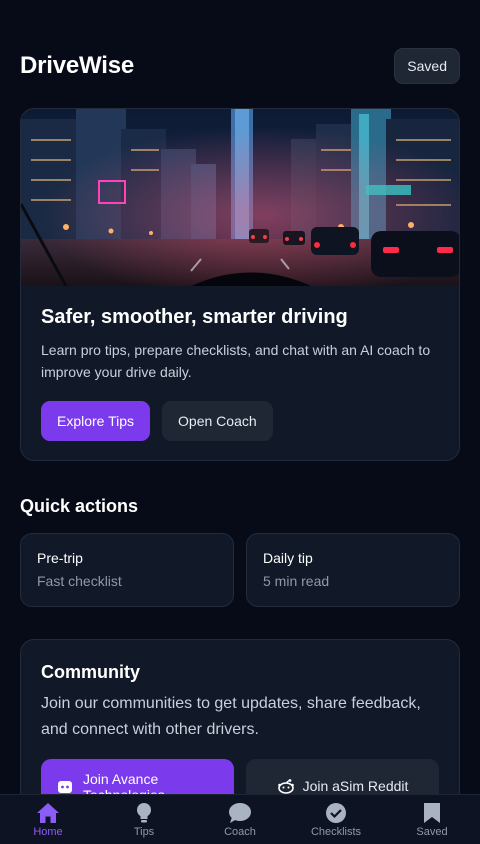 The image size is (480, 844). I want to click on reddit-icon, so click(285, 786).